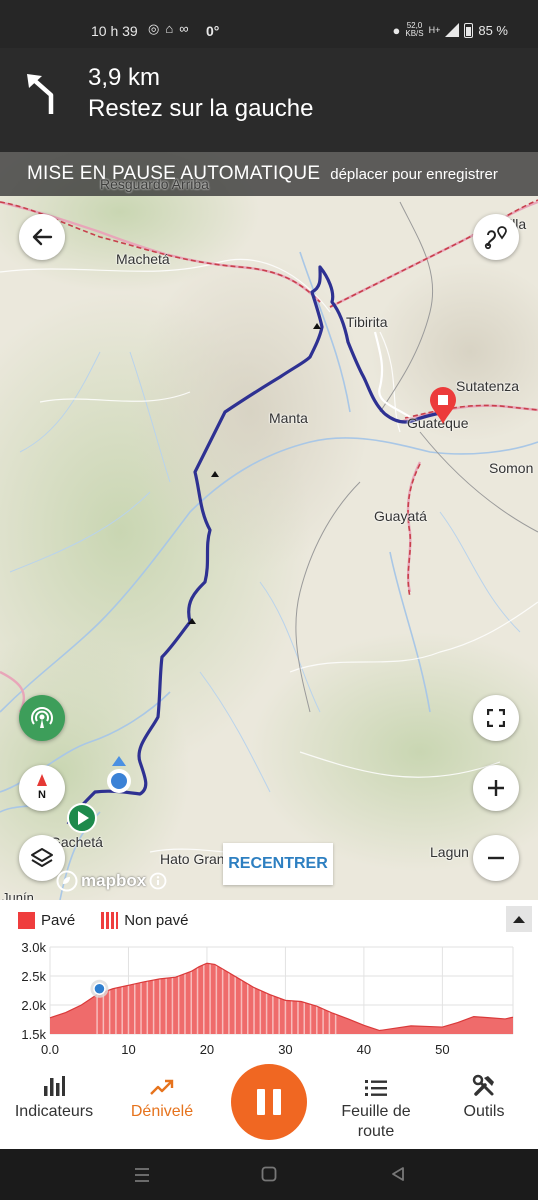 This screenshot has height=1200, width=538. I want to click on start-marker-icon, so click(82, 819).